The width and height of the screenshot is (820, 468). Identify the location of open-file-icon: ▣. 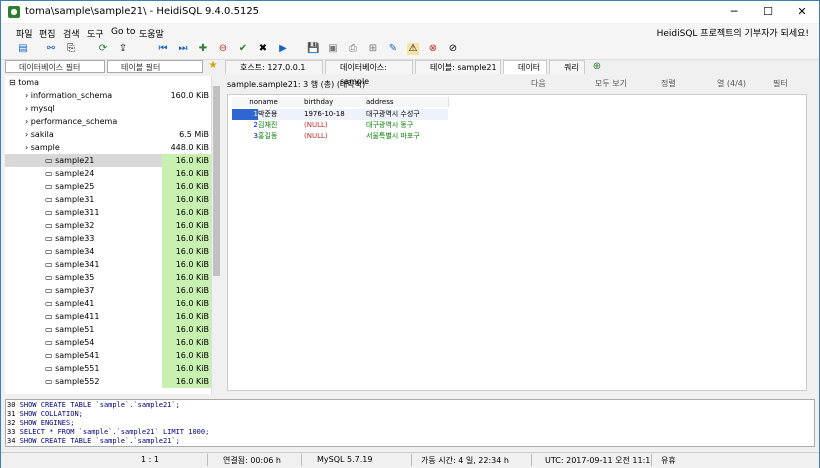
(333, 49).